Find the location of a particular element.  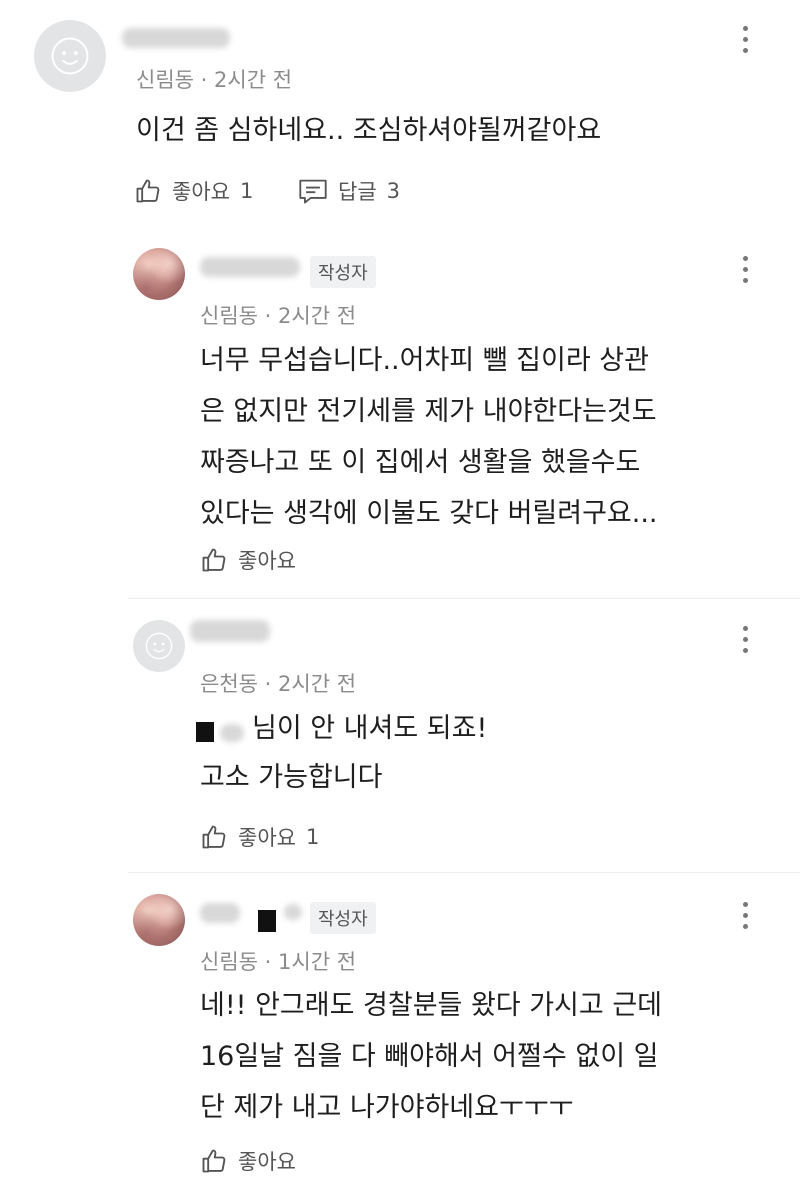

comment-body: 이건 좀 심하네요.. 조심하셔야될꺼같아요 is located at coordinates (368, 130).